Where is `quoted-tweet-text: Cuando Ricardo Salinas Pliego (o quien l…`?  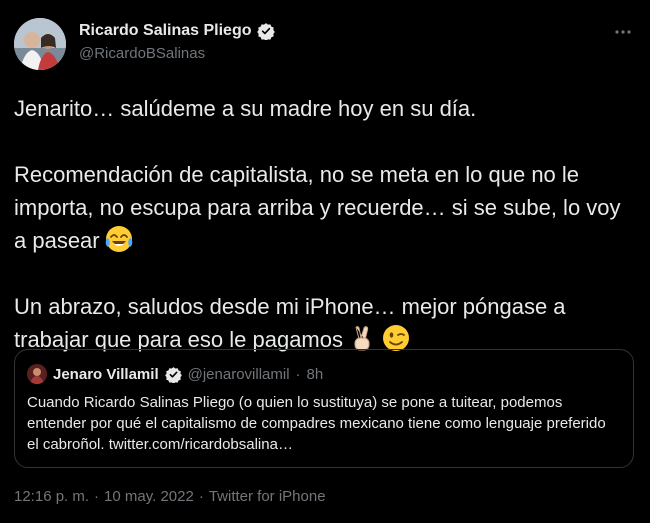 quoted-tweet-text: Cuando Ricardo Salinas Pliego (o quien l… is located at coordinates (316, 423).